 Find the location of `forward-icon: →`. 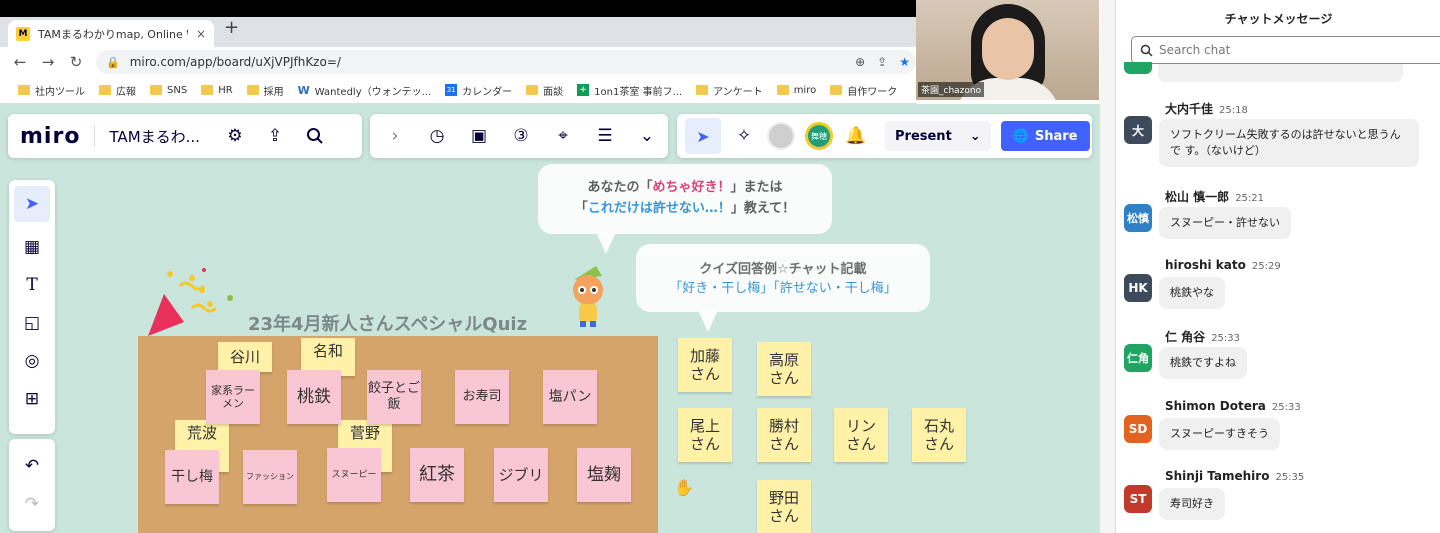

forward-icon: → is located at coordinates (48, 62).